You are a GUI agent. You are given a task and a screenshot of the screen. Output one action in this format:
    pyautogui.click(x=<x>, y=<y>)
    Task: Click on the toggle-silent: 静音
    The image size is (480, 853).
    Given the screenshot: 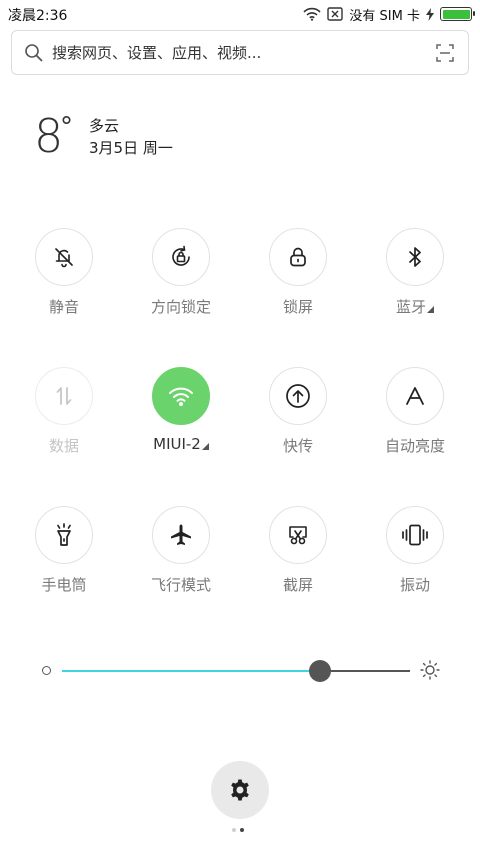 What is the action you would take?
    pyautogui.click(x=64, y=272)
    